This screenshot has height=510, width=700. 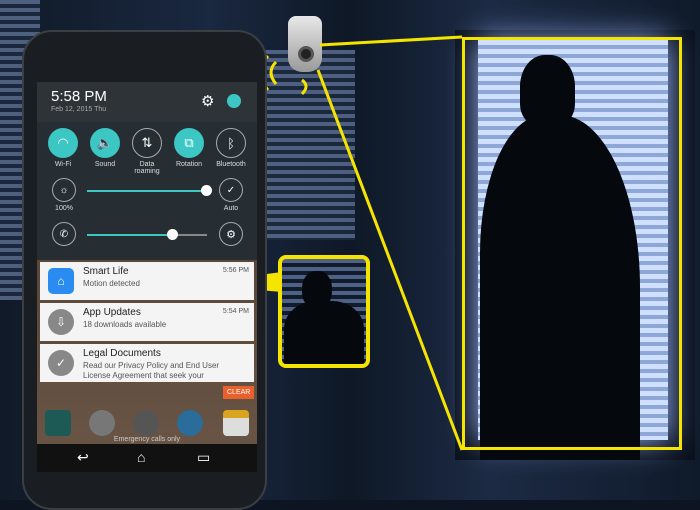 What do you see at coordinates (146, 423) in the screenshot?
I see `apps-icon` at bounding box center [146, 423].